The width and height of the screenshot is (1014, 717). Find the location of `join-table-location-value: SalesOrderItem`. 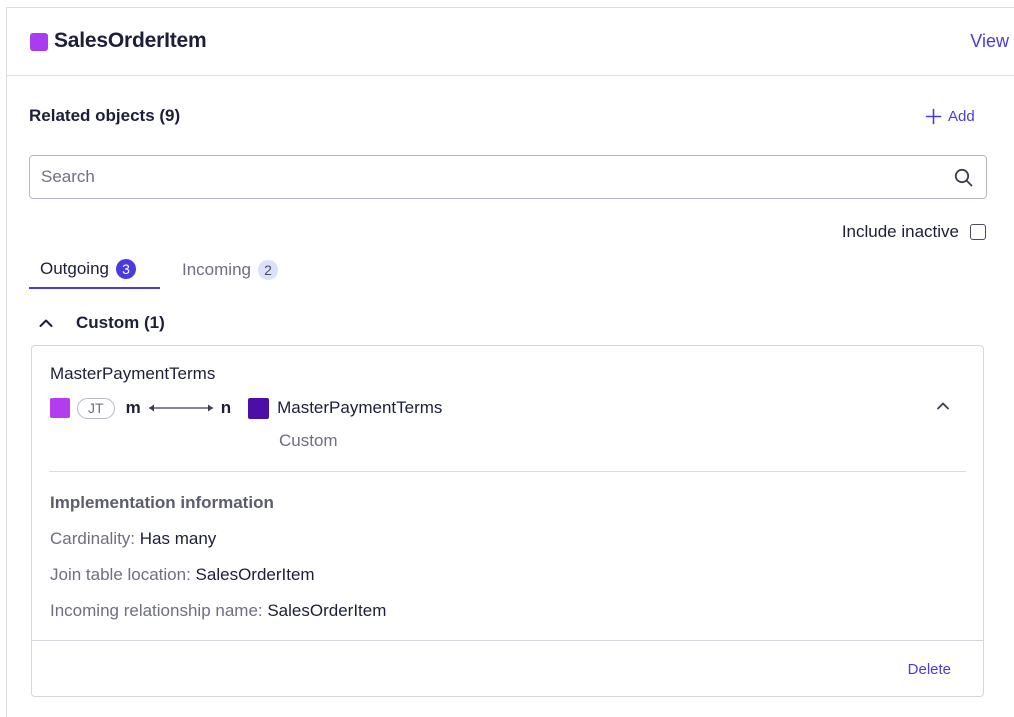

join-table-location-value: SalesOrderItem is located at coordinates (255, 574).